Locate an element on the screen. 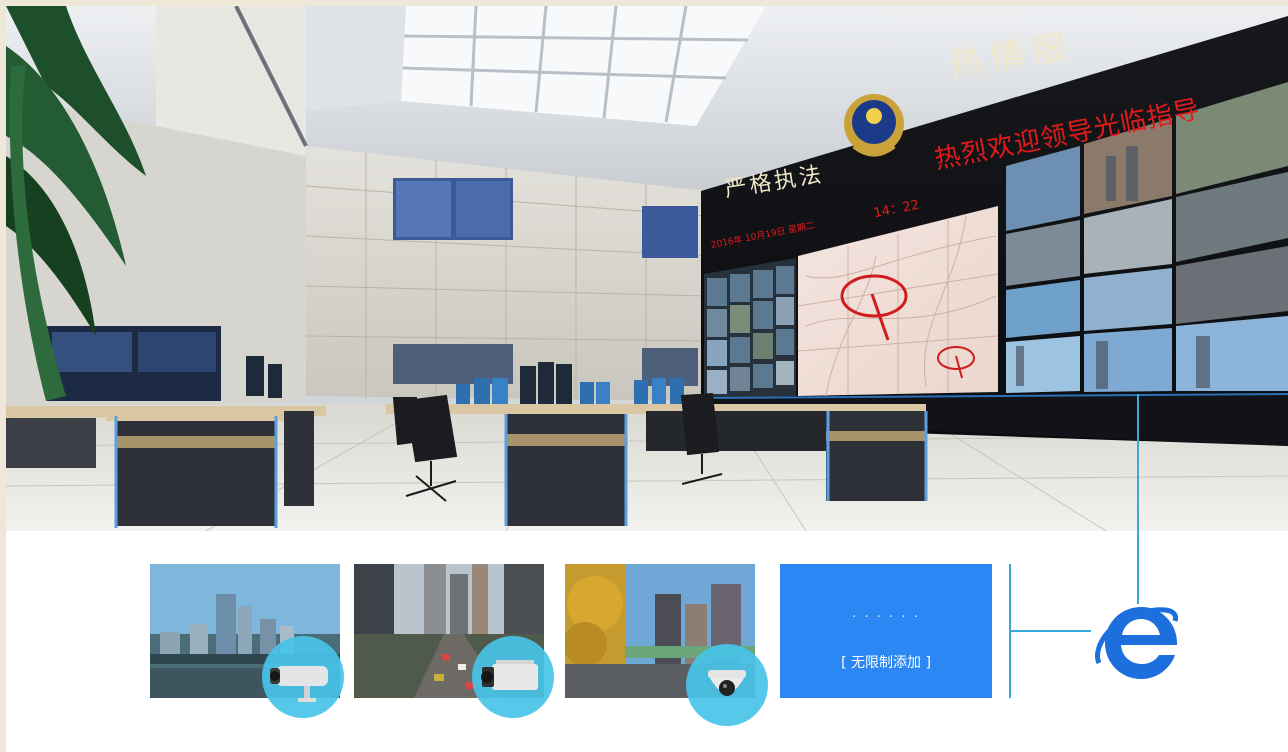 The width and height of the screenshot is (1288, 752). add-box-label: [ 无限制添加 ] is located at coordinates (886, 663).